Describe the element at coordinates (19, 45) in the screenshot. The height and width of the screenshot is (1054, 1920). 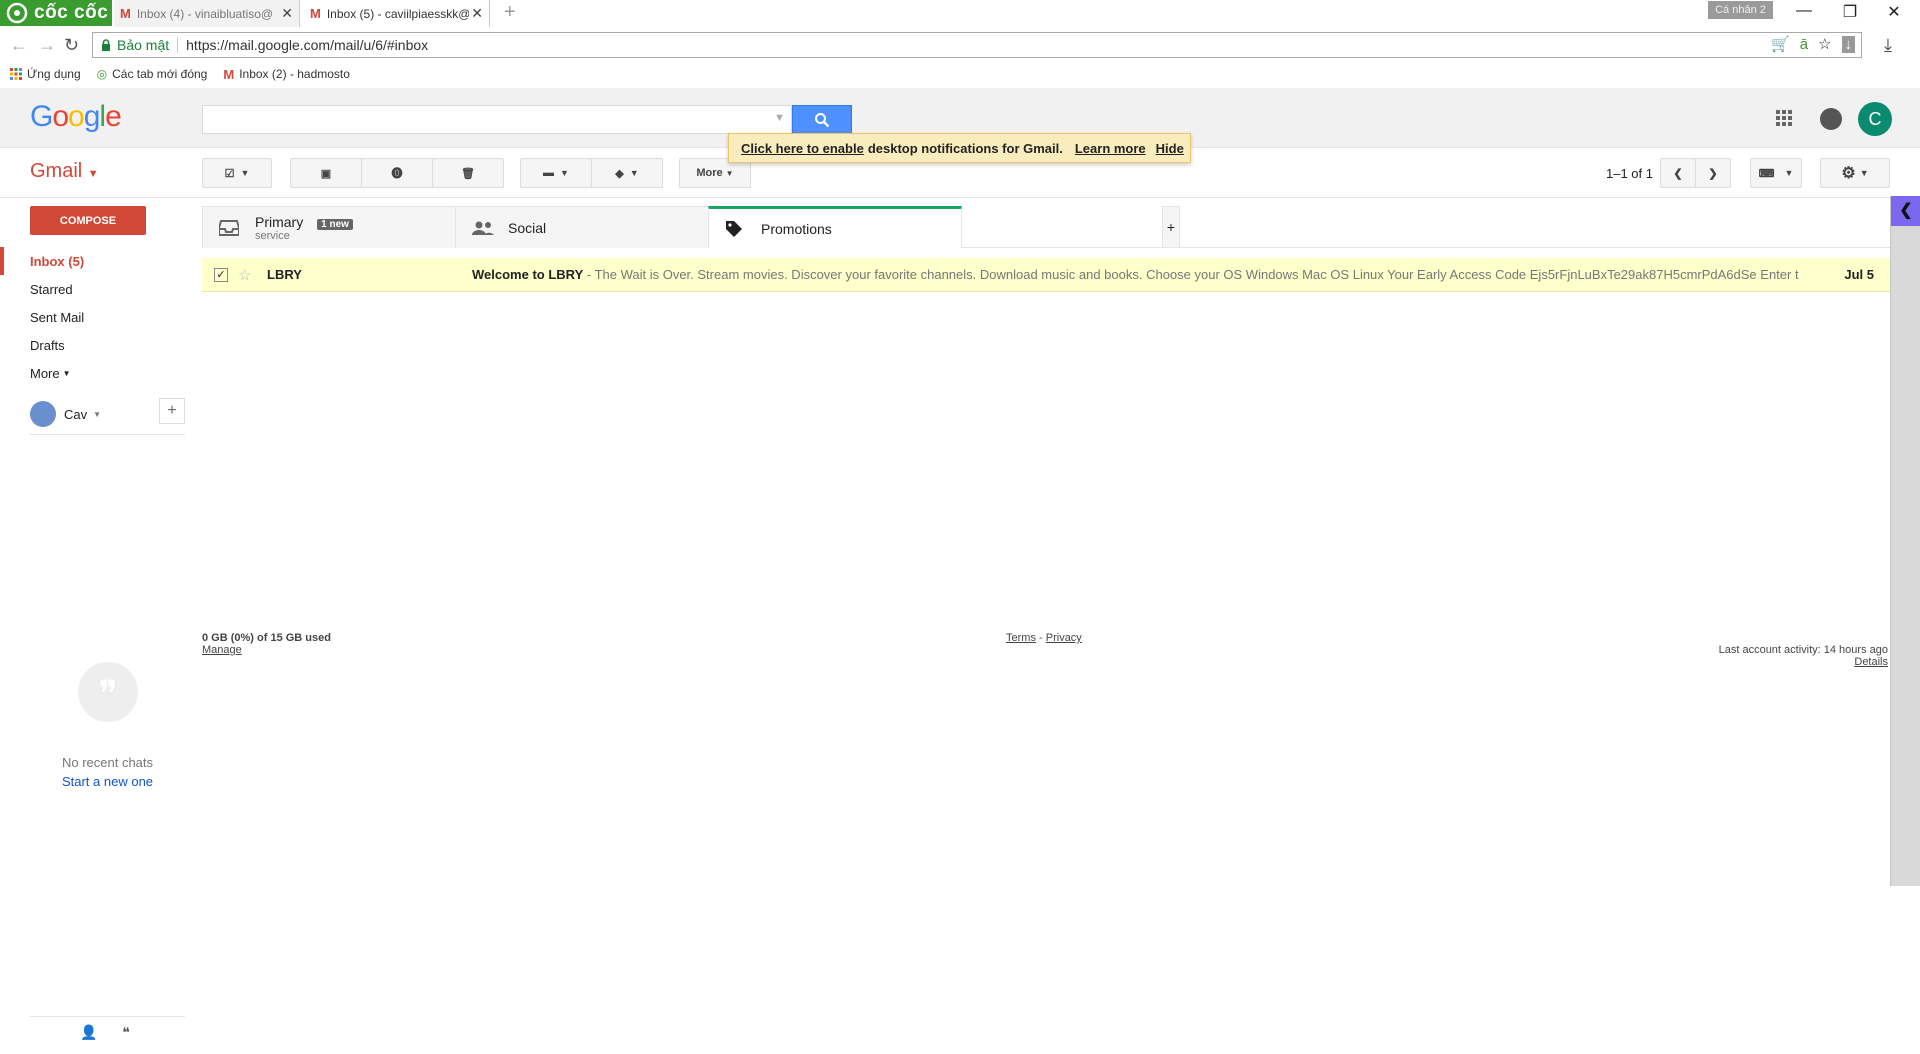
I see `back-arrow-icon: ←` at that location.